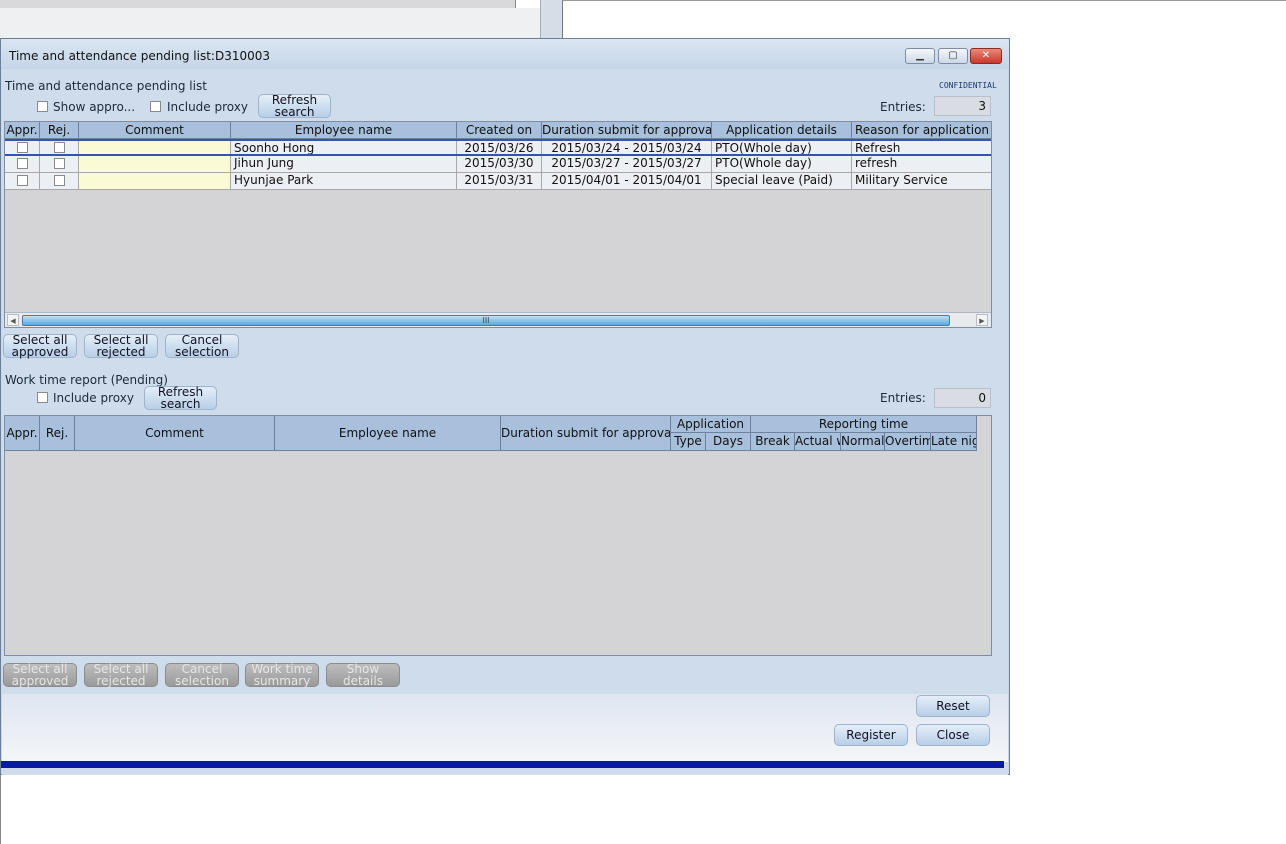 The width and height of the screenshot is (1286, 844). Describe the element at coordinates (864, 424) in the screenshot. I see `column-header-reporting-time: Reporting time` at that location.